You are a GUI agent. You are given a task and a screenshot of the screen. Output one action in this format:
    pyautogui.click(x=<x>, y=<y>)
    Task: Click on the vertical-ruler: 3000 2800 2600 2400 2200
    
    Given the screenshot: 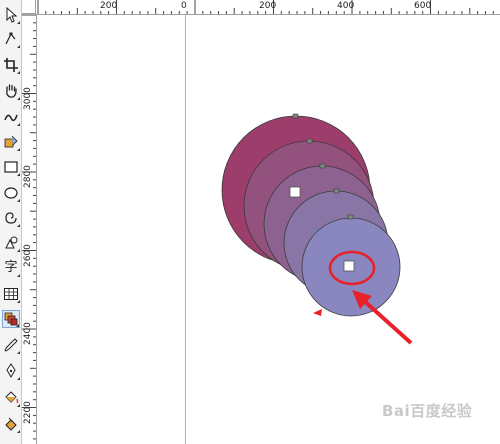 What is the action you would take?
    pyautogui.click(x=29, y=229)
    